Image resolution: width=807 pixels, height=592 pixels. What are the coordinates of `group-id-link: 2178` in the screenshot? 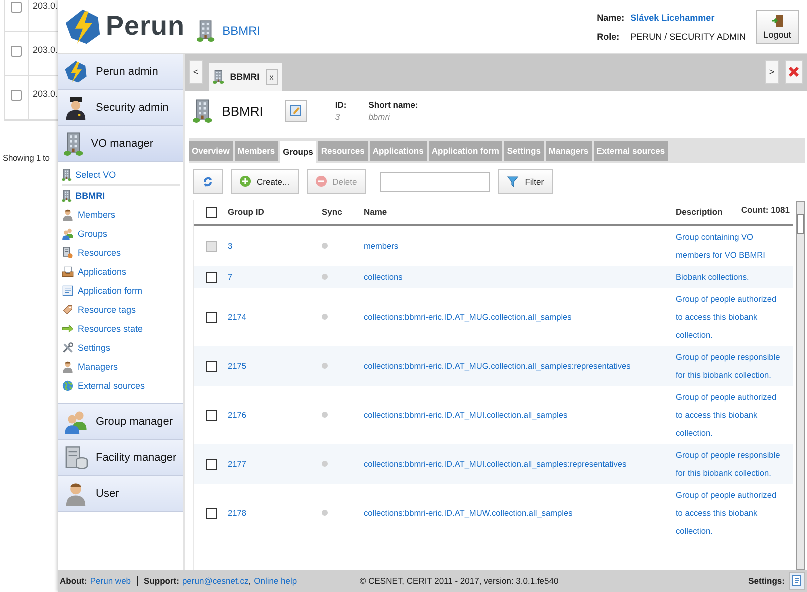 It's located at (275, 513).